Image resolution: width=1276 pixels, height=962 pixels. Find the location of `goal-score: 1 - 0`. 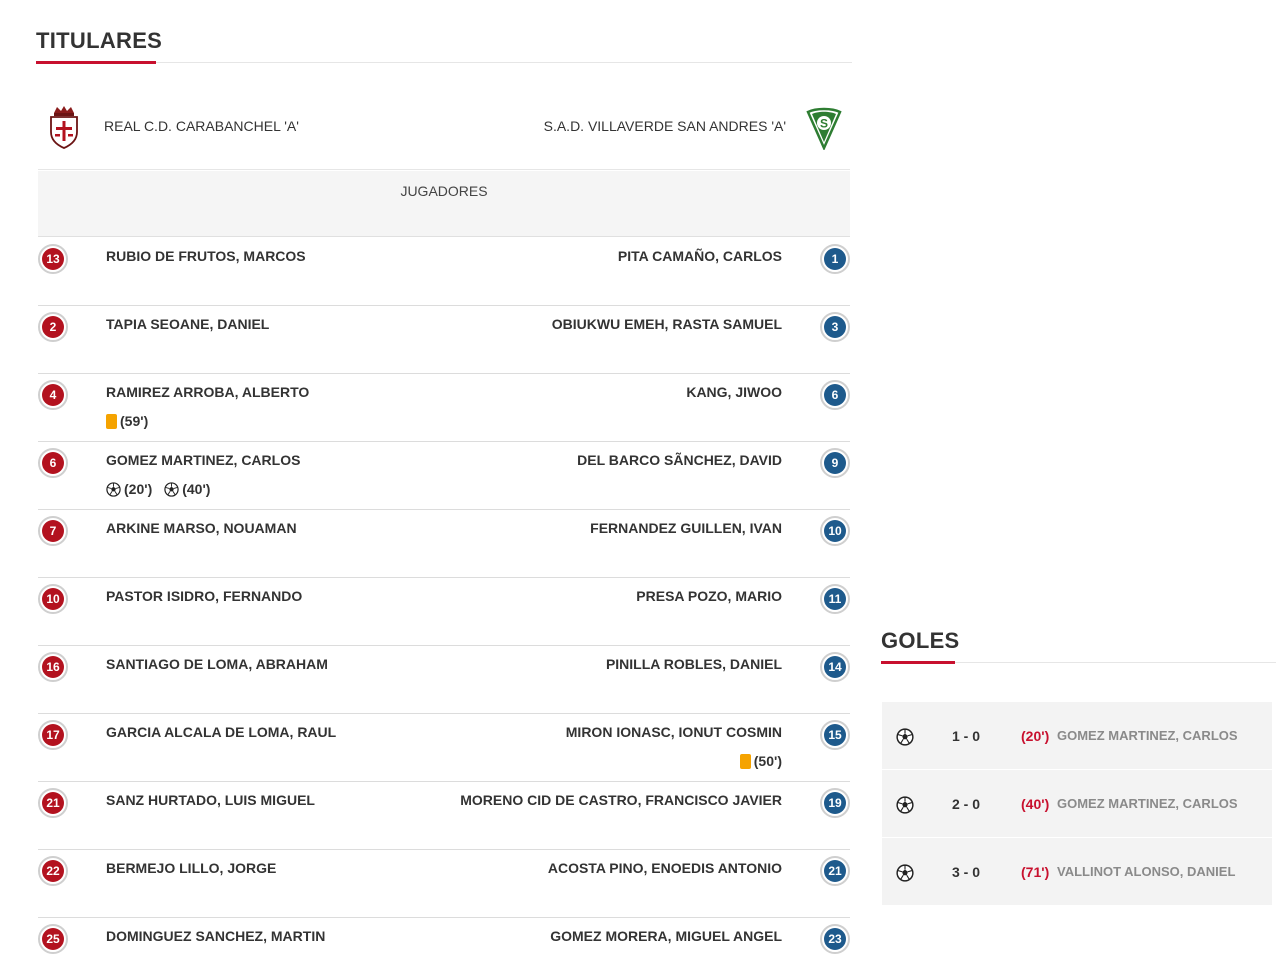

goal-score: 1 - 0 is located at coordinates (966, 736).